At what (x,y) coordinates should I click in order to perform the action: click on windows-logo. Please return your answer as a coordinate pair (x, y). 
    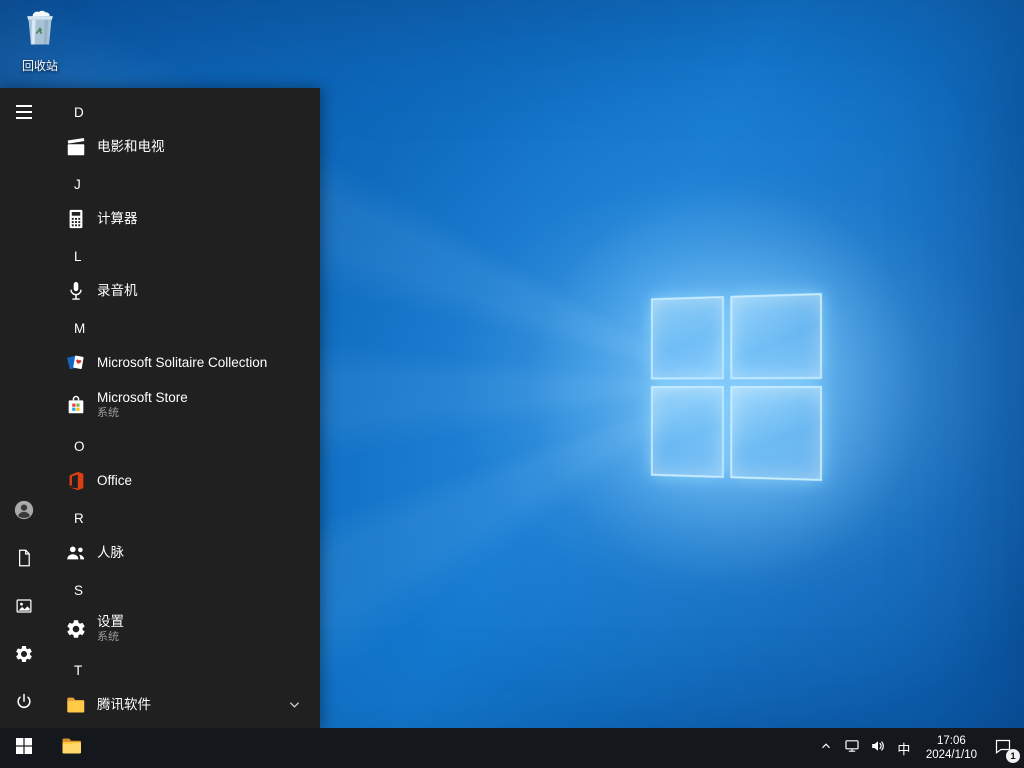
    Looking at the image, I should click on (736, 387).